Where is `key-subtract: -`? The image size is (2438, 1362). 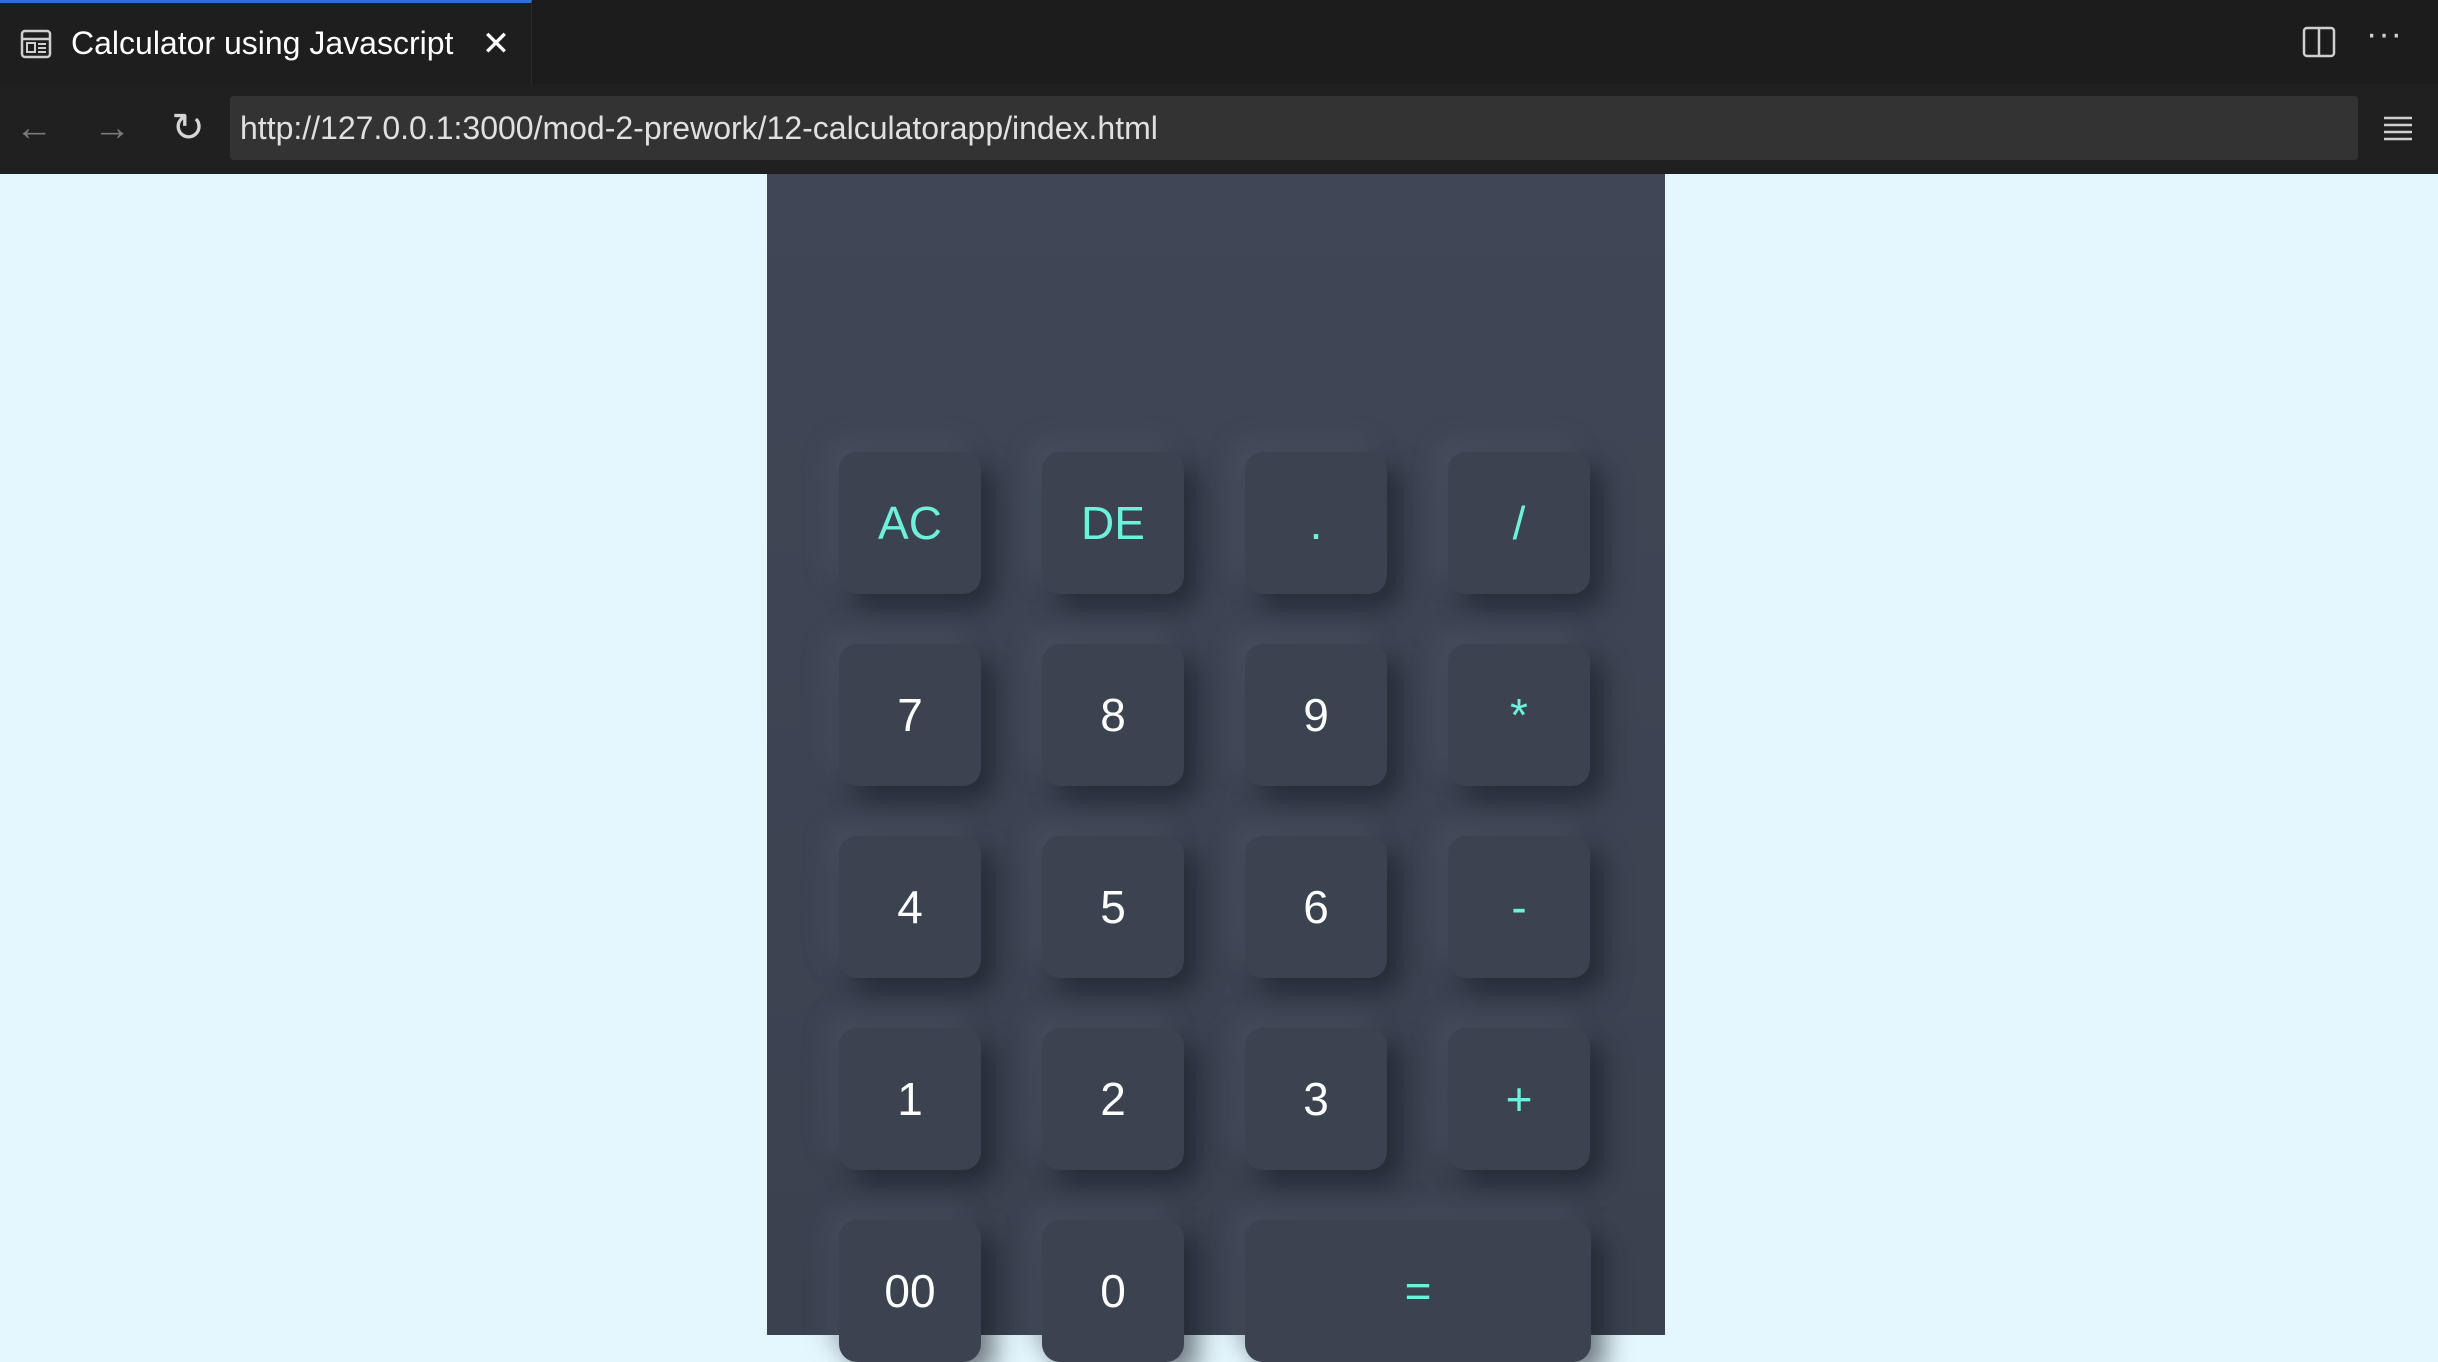
key-subtract: - is located at coordinates (1519, 907).